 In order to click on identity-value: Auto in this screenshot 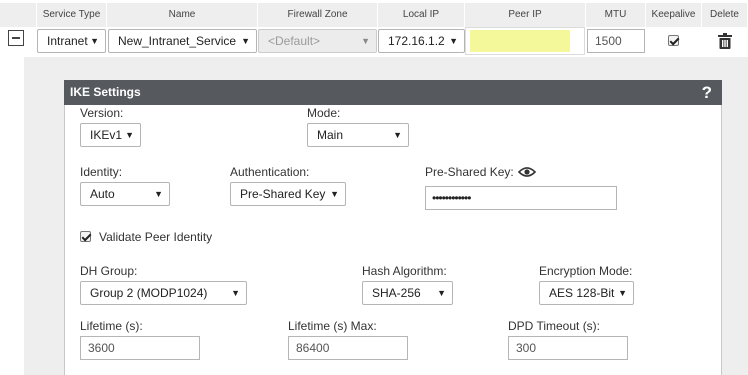, I will do `click(102, 194)`.